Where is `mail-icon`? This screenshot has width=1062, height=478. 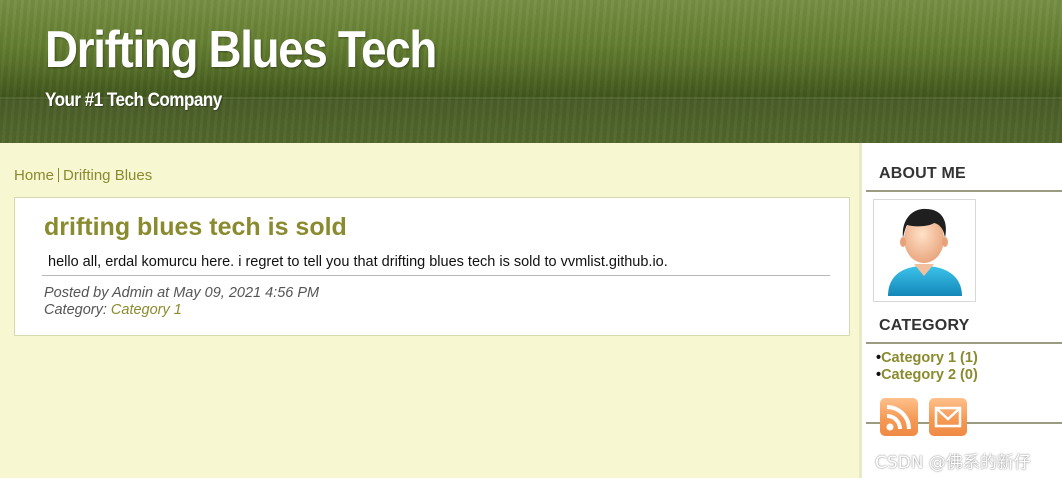
mail-icon is located at coordinates (948, 417).